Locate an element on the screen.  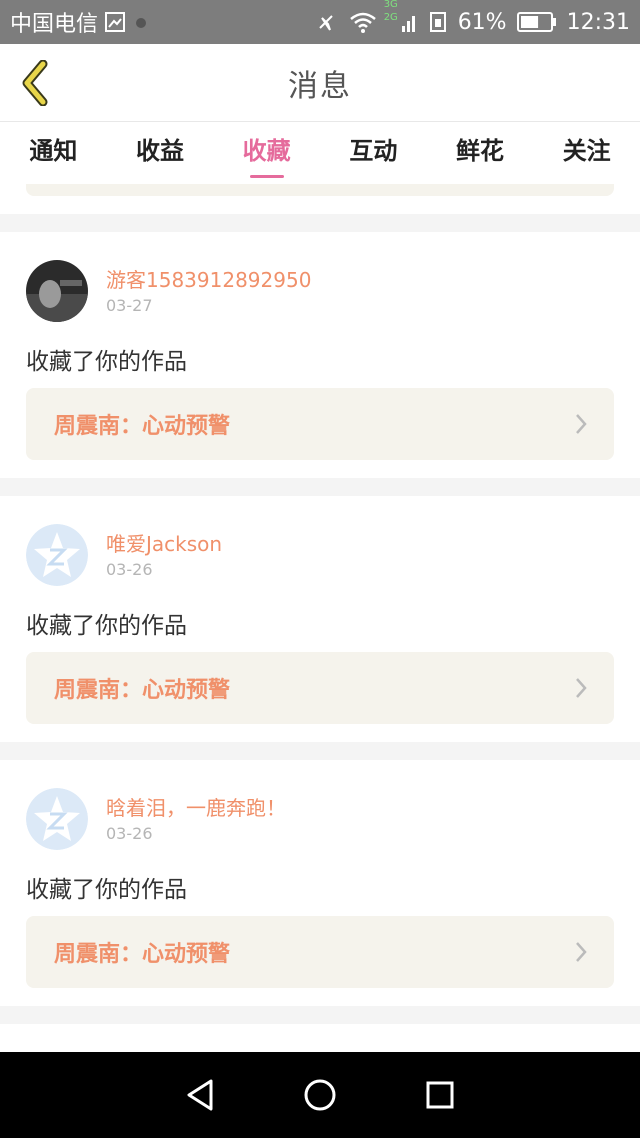
carrier-name: 中国电信 is located at coordinates (54, 24).